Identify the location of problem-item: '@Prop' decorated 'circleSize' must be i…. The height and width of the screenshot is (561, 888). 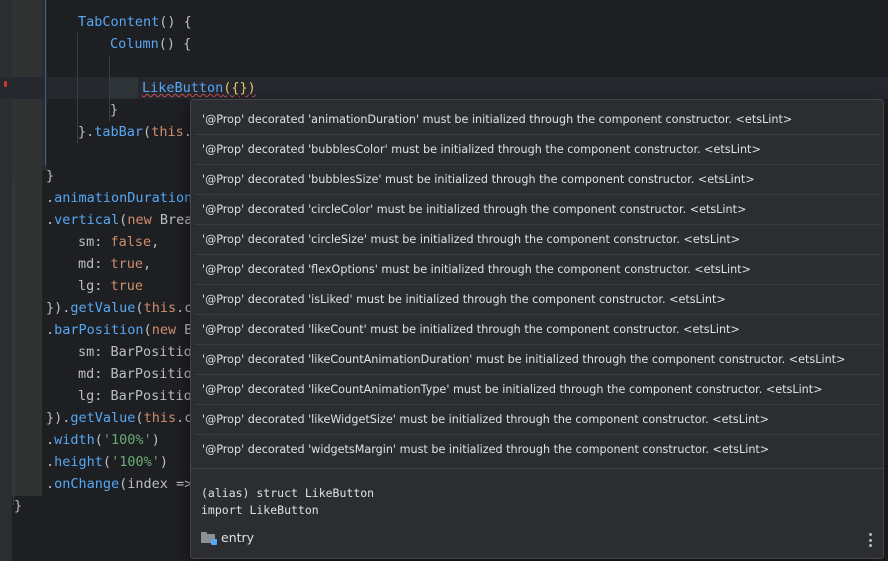
(538, 240).